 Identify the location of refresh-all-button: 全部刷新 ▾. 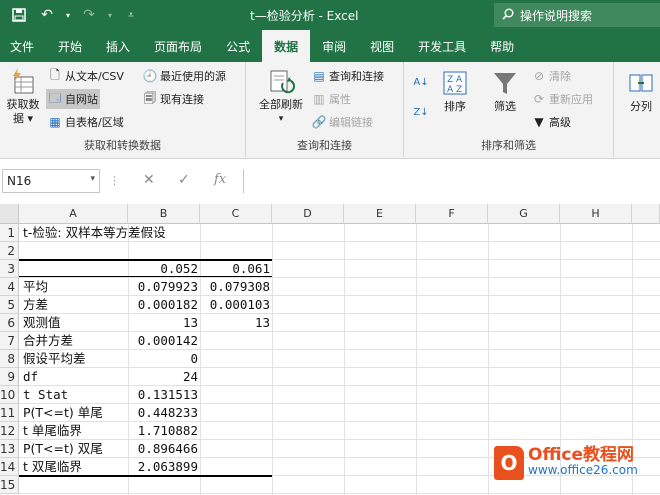
(281, 96).